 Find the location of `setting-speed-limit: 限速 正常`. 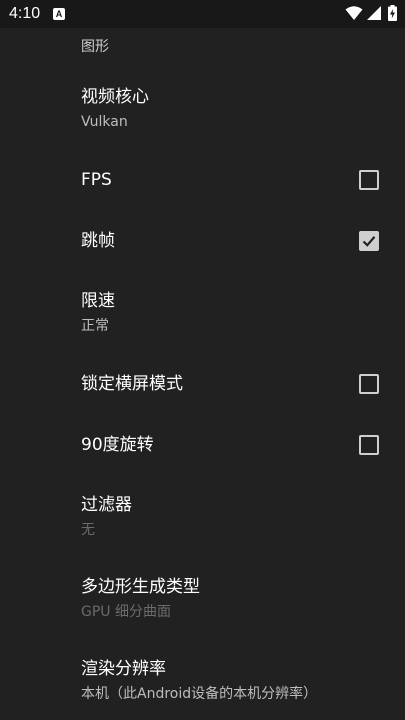

setting-speed-limit: 限速 正常 is located at coordinates (202, 314).